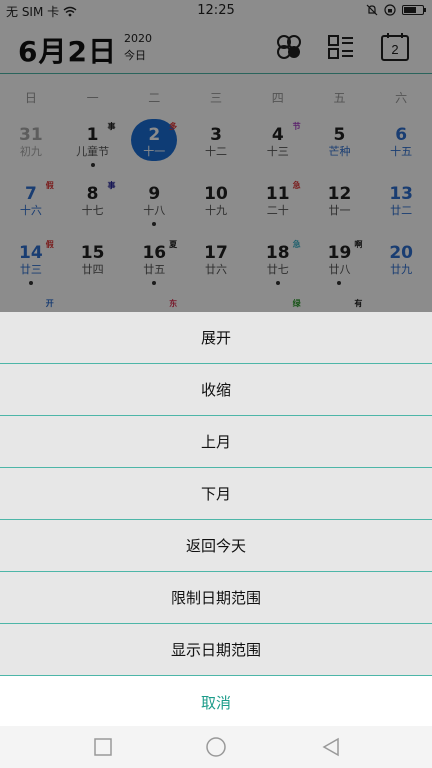  What do you see at coordinates (216, 442) in the screenshot?
I see `prev-month-option: 上月` at bounding box center [216, 442].